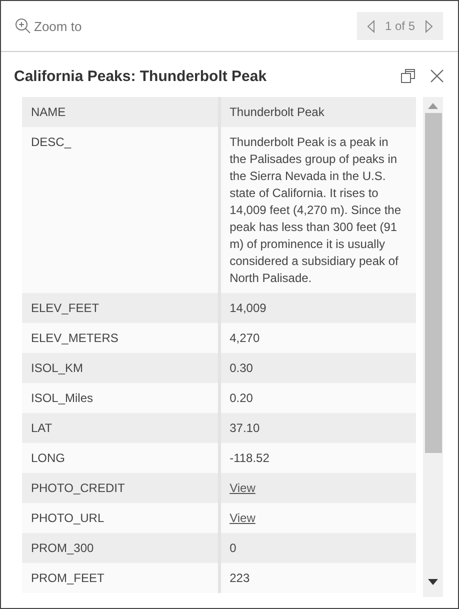 The height and width of the screenshot is (609, 459). What do you see at coordinates (317, 112) in the screenshot?
I see `field-value-cell: Thunderbolt Peak` at bounding box center [317, 112].